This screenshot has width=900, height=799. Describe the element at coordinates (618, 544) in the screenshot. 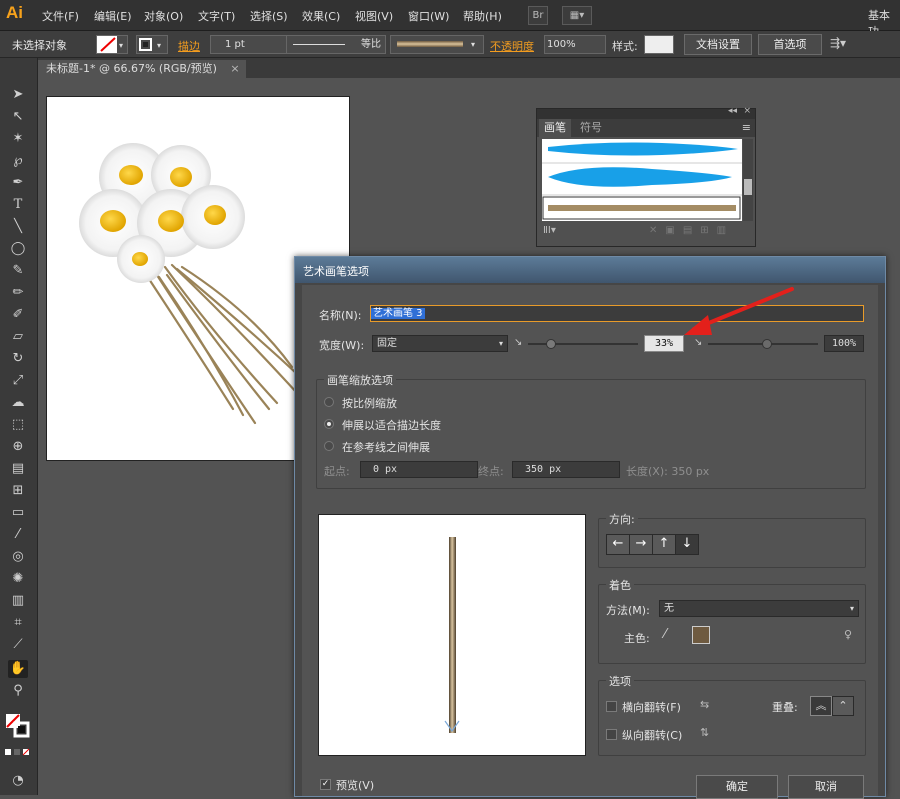

I see `direction-left-button: ←` at that location.